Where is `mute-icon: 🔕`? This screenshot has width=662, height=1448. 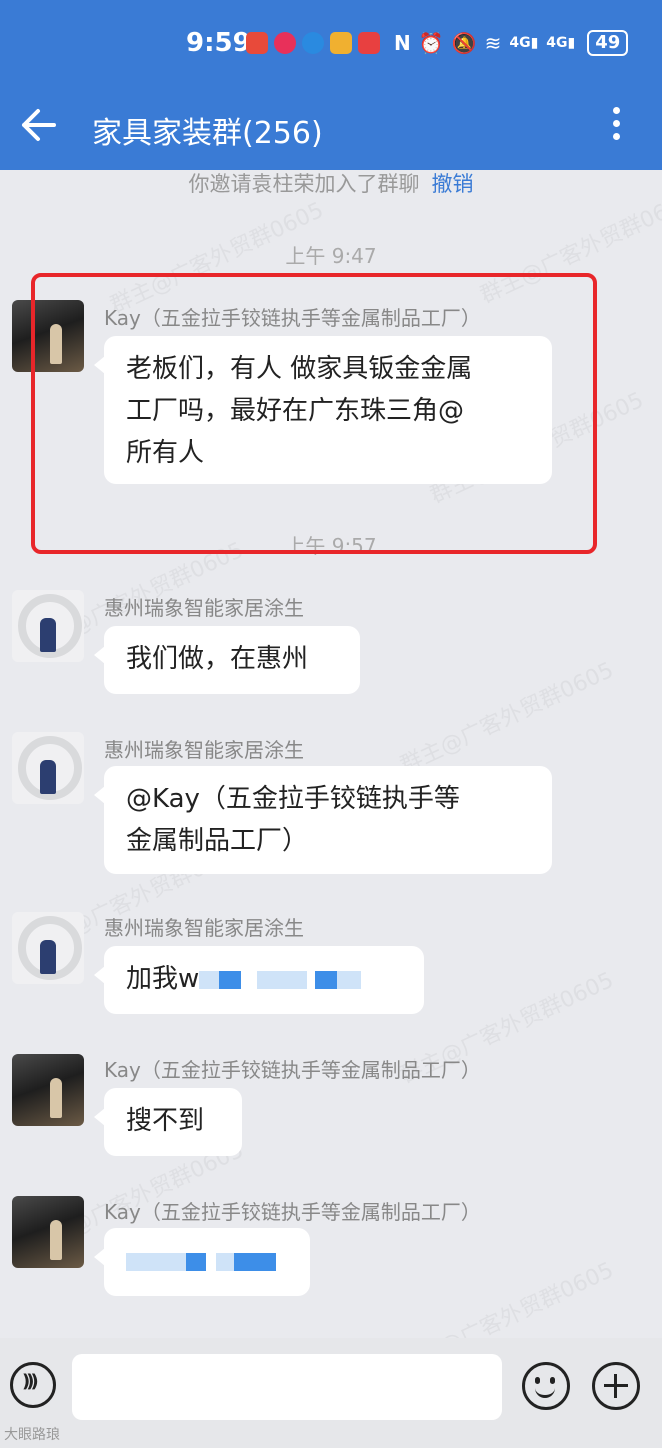 mute-icon: 🔕 is located at coordinates (464, 43).